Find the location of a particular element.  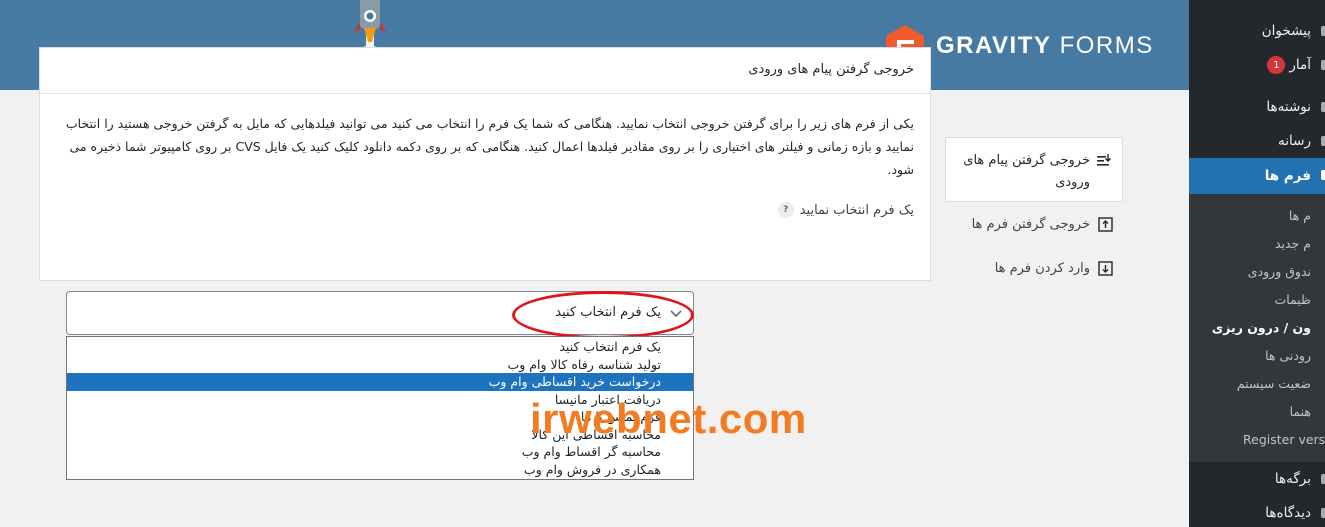

wp-submenu-item: م جدید is located at coordinates (1257, 244).